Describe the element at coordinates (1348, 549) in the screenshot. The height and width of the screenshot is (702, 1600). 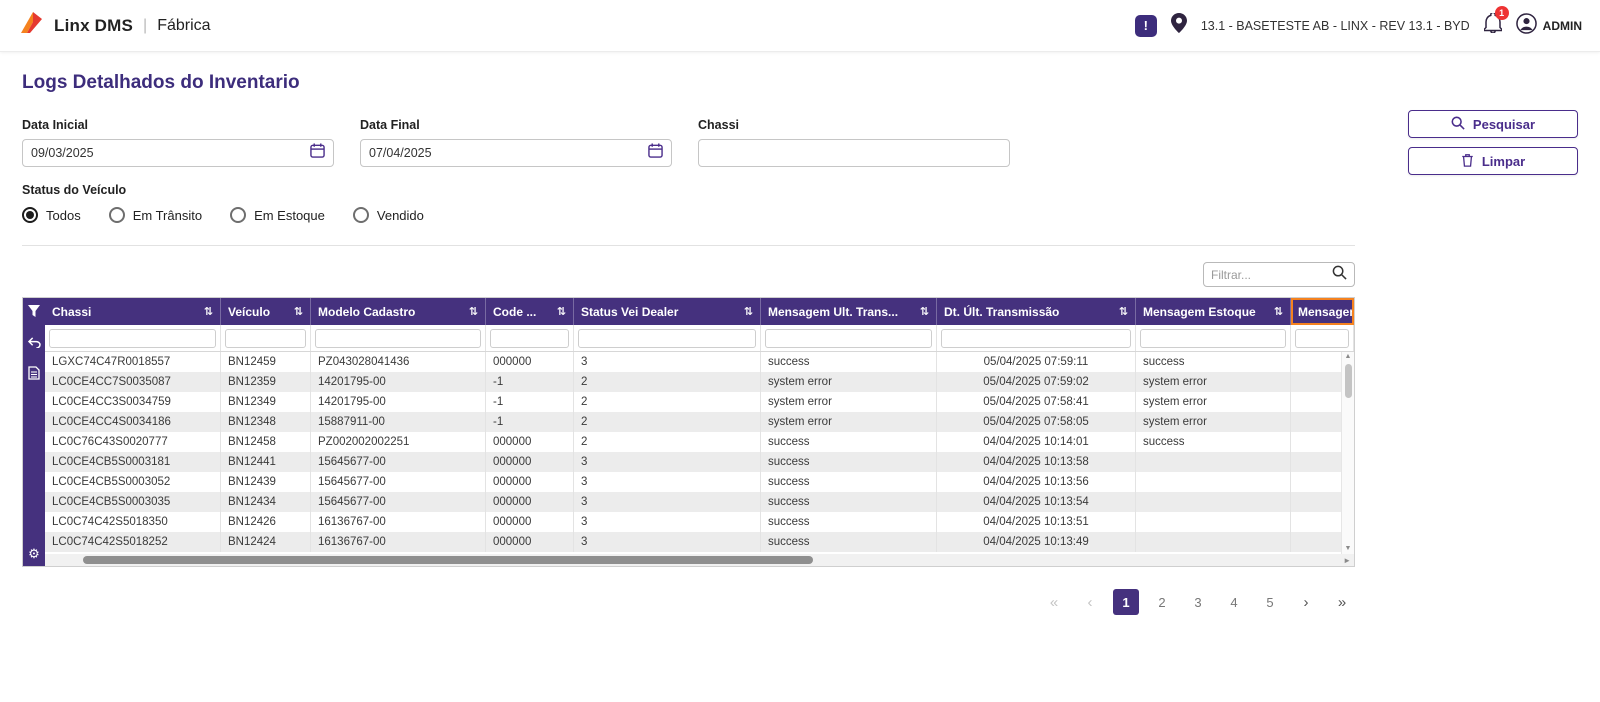
I see `scroll-down-icon: ▼` at that location.